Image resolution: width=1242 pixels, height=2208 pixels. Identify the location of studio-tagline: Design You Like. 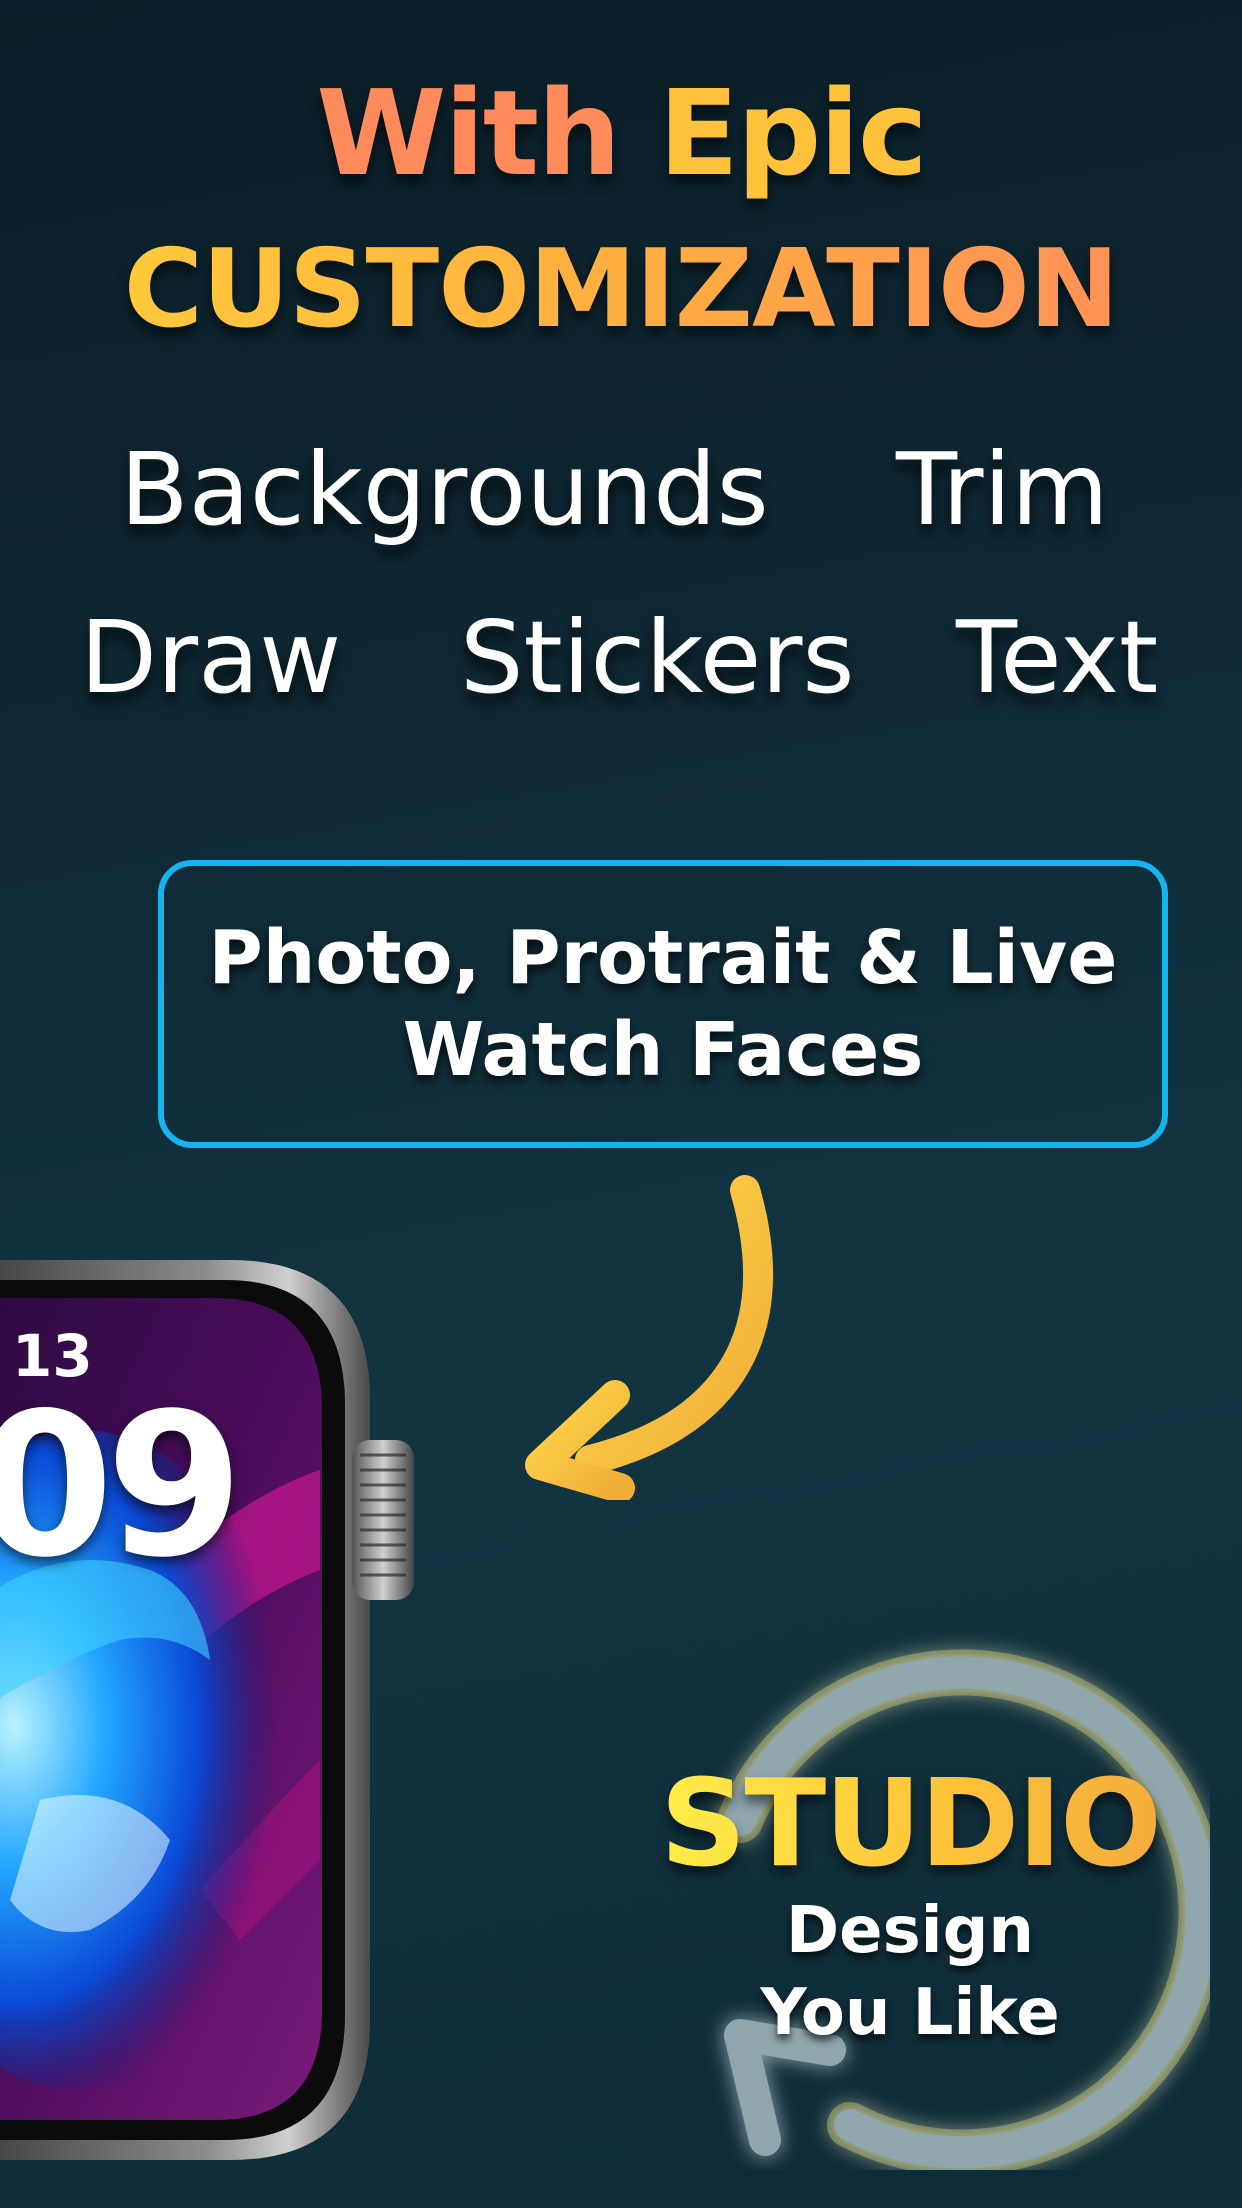
(910, 1972).